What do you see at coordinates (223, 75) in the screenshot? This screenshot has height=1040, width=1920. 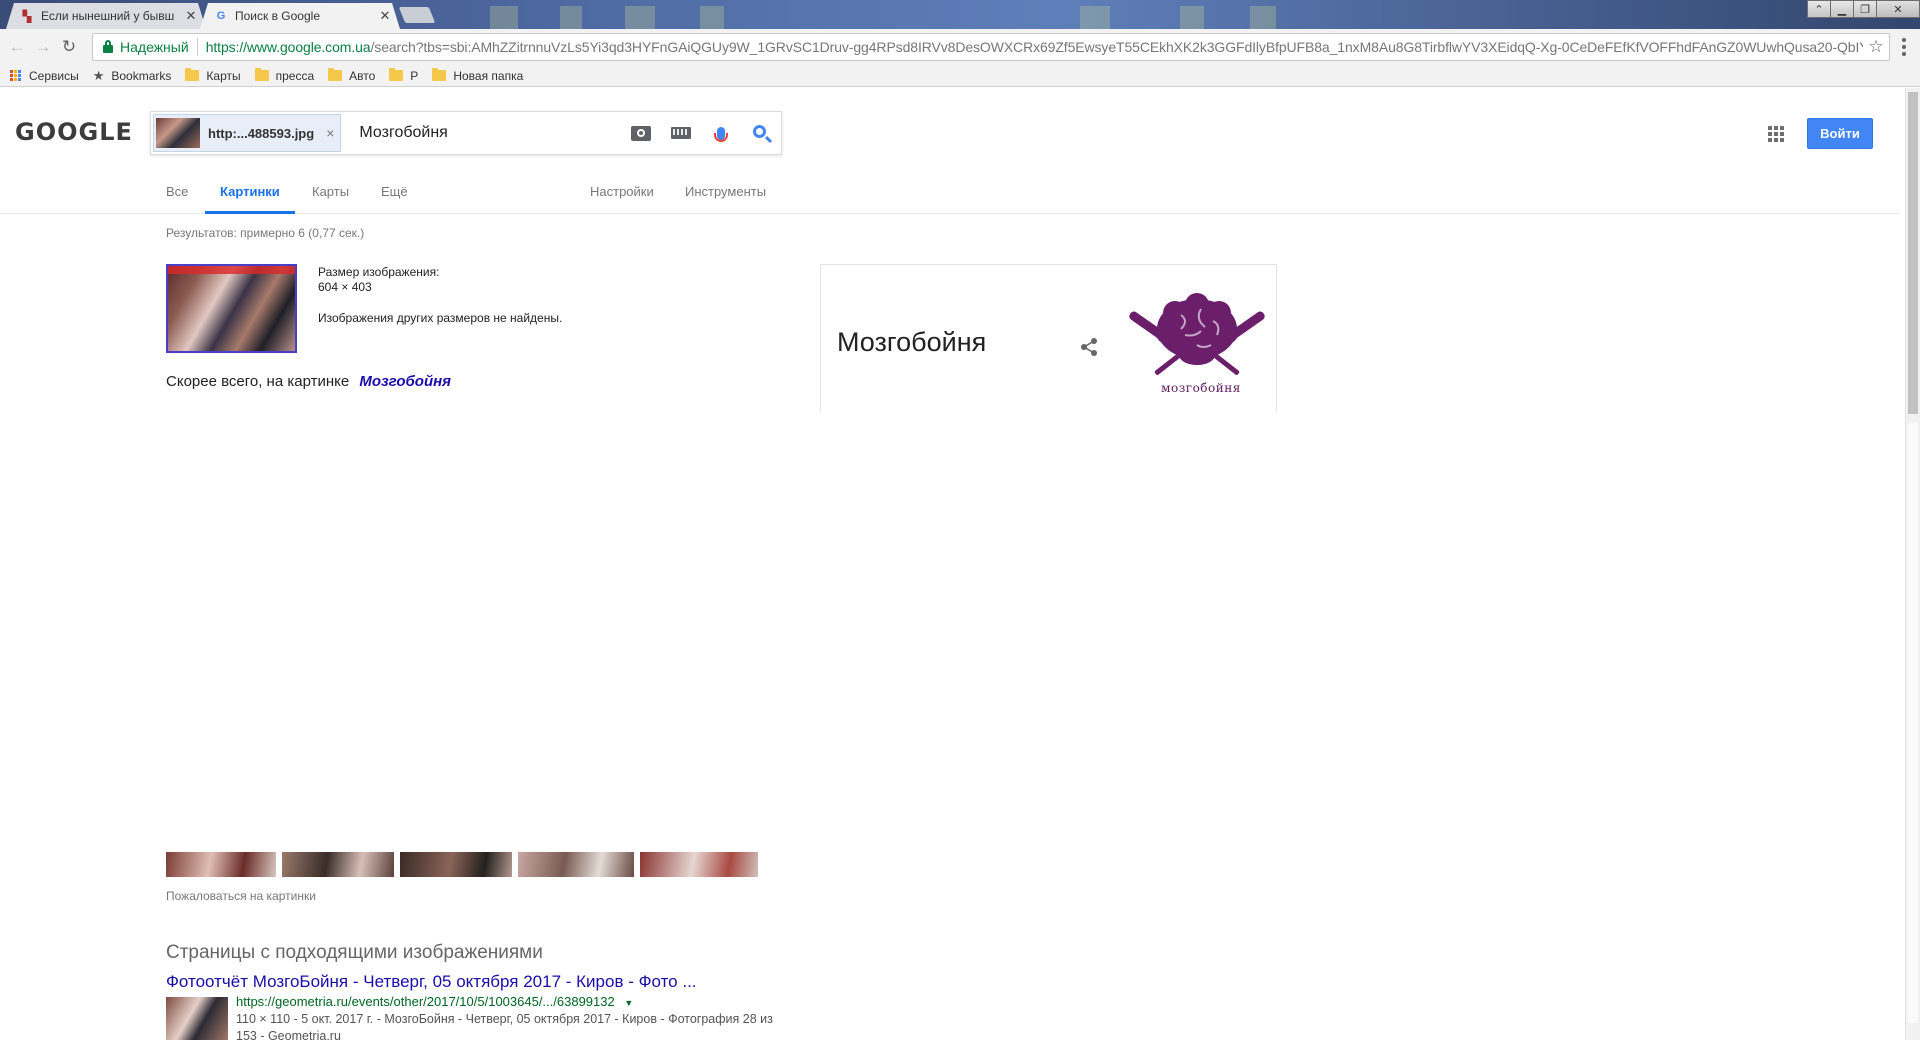 I see `bookmark-label: Карты` at bounding box center [223, 75].